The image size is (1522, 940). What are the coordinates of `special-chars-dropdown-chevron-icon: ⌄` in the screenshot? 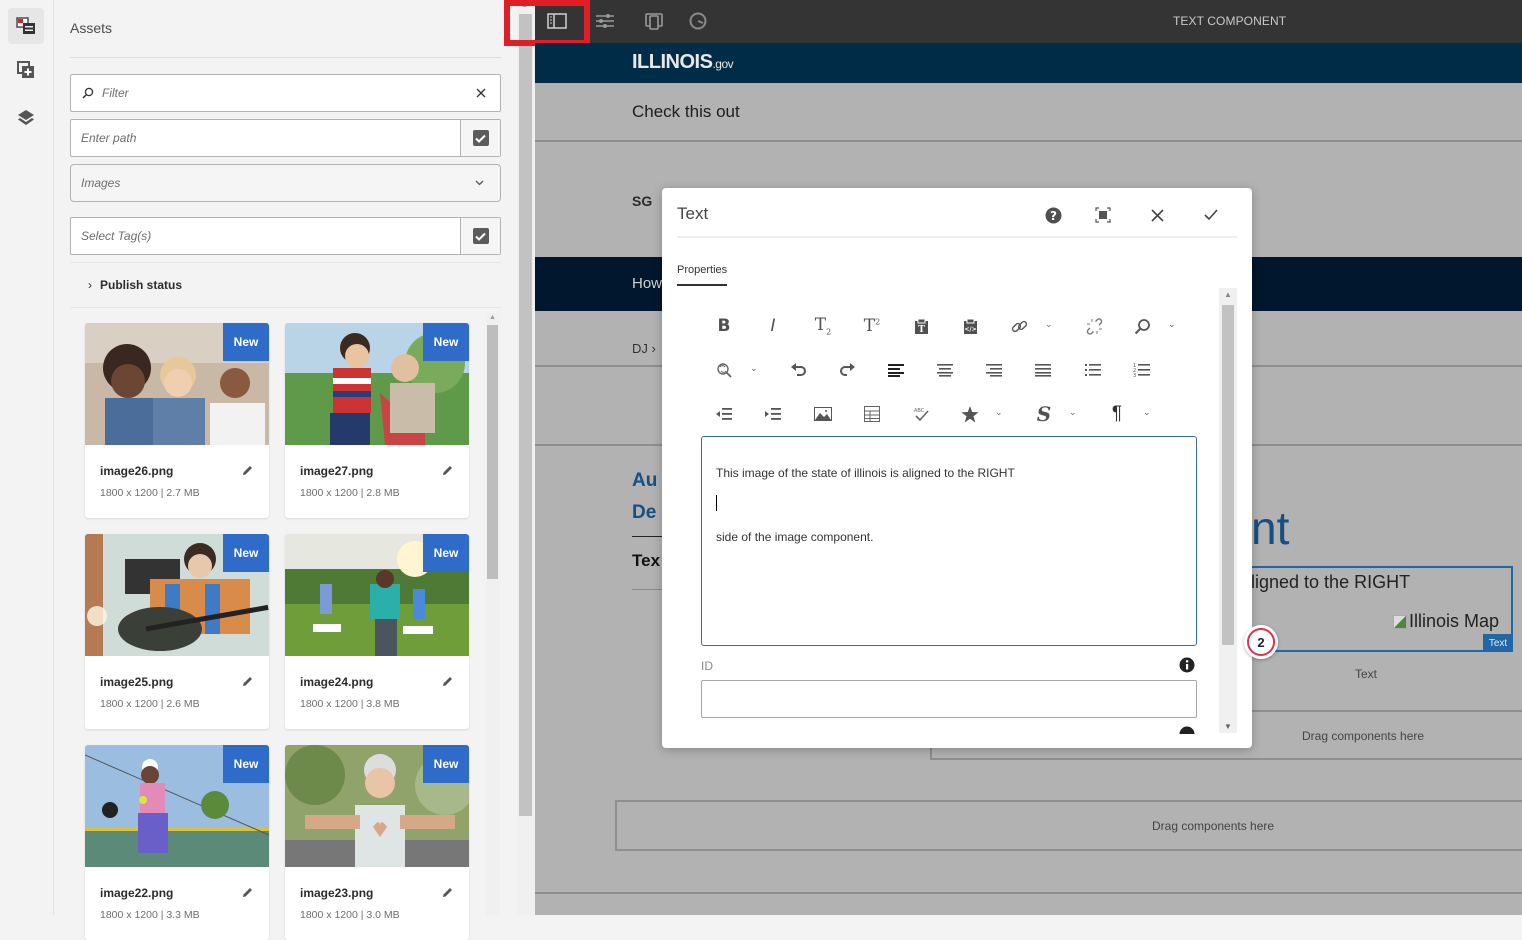 It's located at (999, 412).